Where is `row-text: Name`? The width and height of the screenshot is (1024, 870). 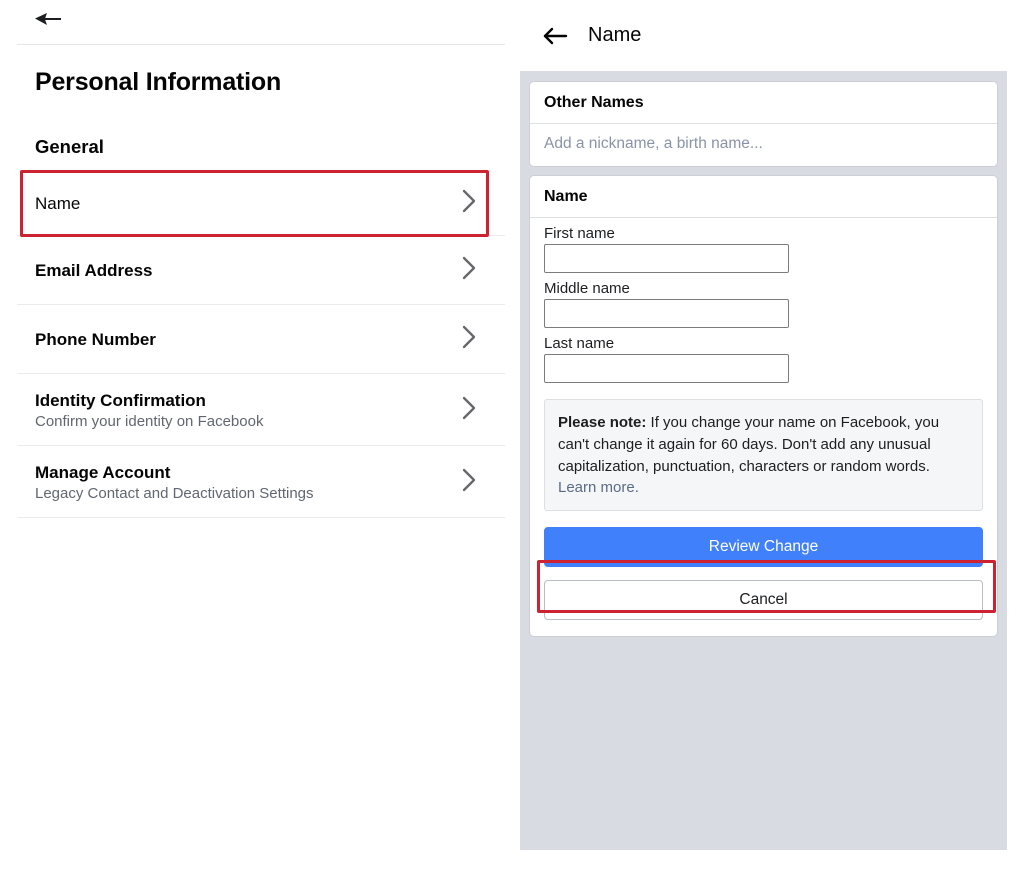
row-text: Name is located at coordinates (57, 204).